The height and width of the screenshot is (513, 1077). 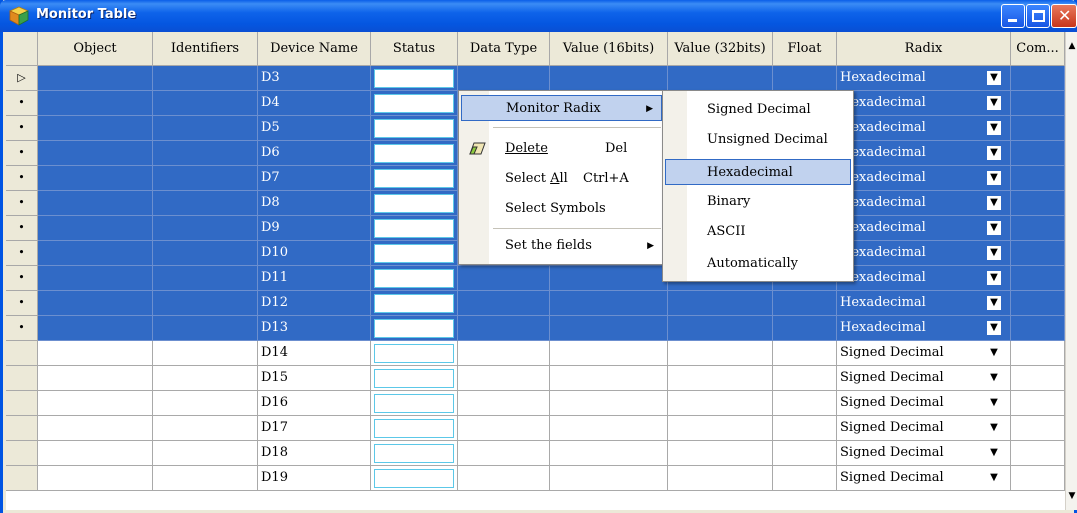 What do you see at coordinates (314, 428) in the screenshot?
I see `device-name-cell: D17` at bounding box center [314, 428].